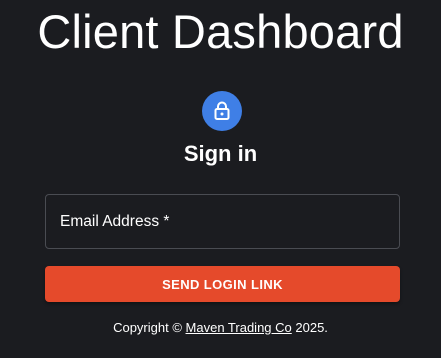  I want to click on copyright-suffix: 2025., so click(309, 327).